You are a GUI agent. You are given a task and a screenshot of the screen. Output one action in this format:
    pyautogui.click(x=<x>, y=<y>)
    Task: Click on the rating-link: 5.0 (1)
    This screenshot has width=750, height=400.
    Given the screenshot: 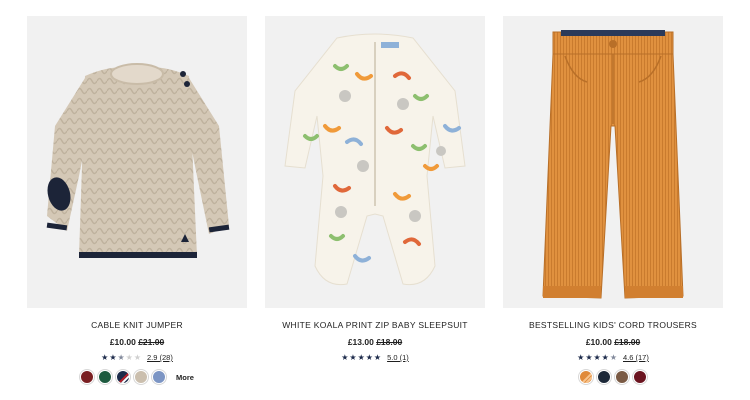 What is the action you would take?
    pyautogui.click(x=398, y=357)
    